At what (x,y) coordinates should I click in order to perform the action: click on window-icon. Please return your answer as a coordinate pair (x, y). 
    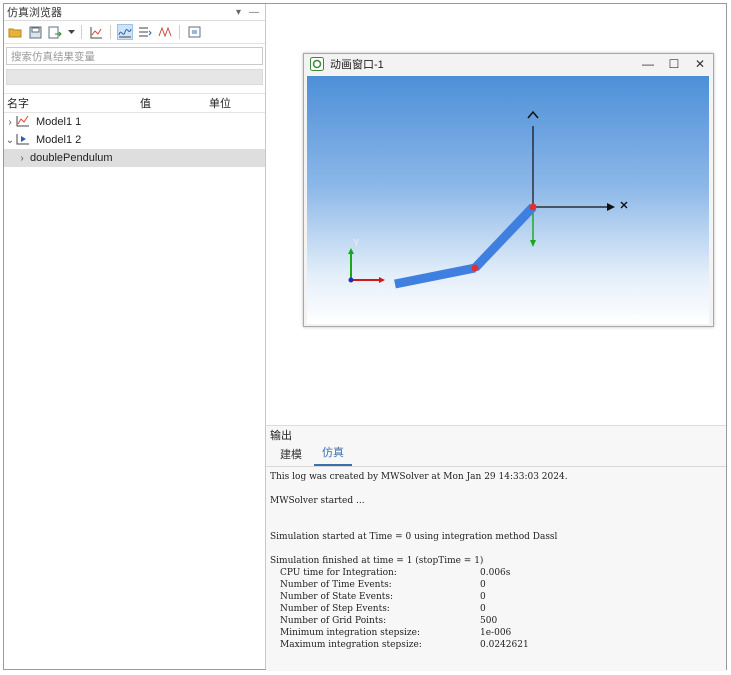
    Looking at the image, I should click on (194, 32).